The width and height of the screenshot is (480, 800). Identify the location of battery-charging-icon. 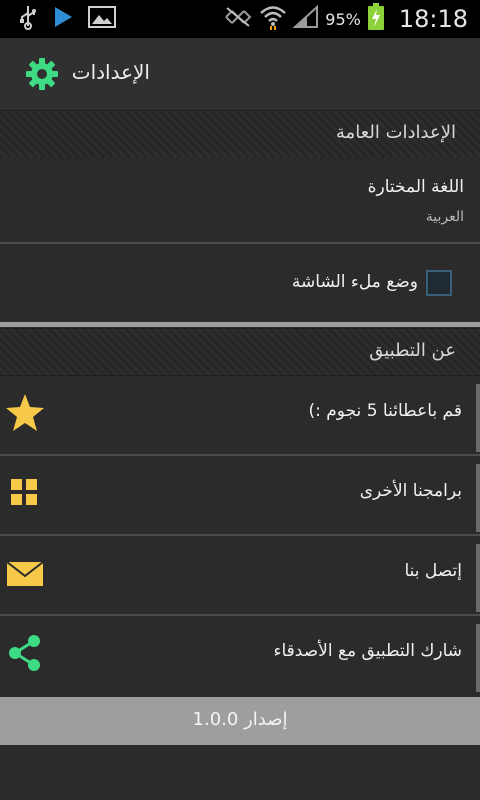
(376, 19).